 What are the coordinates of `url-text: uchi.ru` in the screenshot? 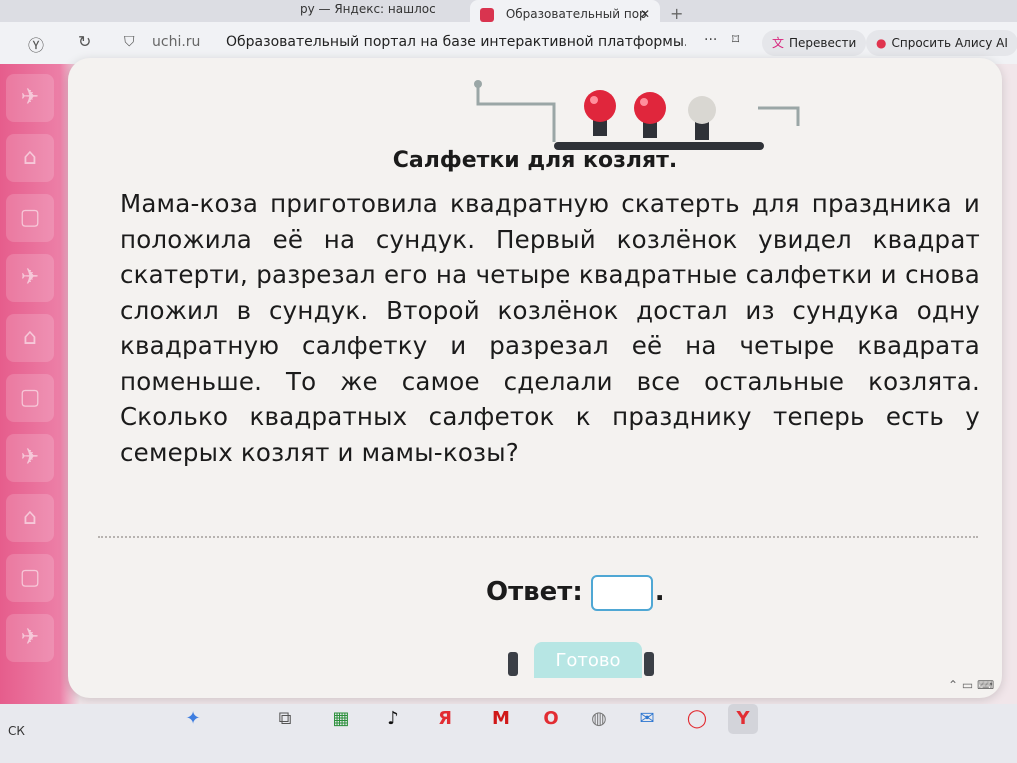 It's located at (176, 42).